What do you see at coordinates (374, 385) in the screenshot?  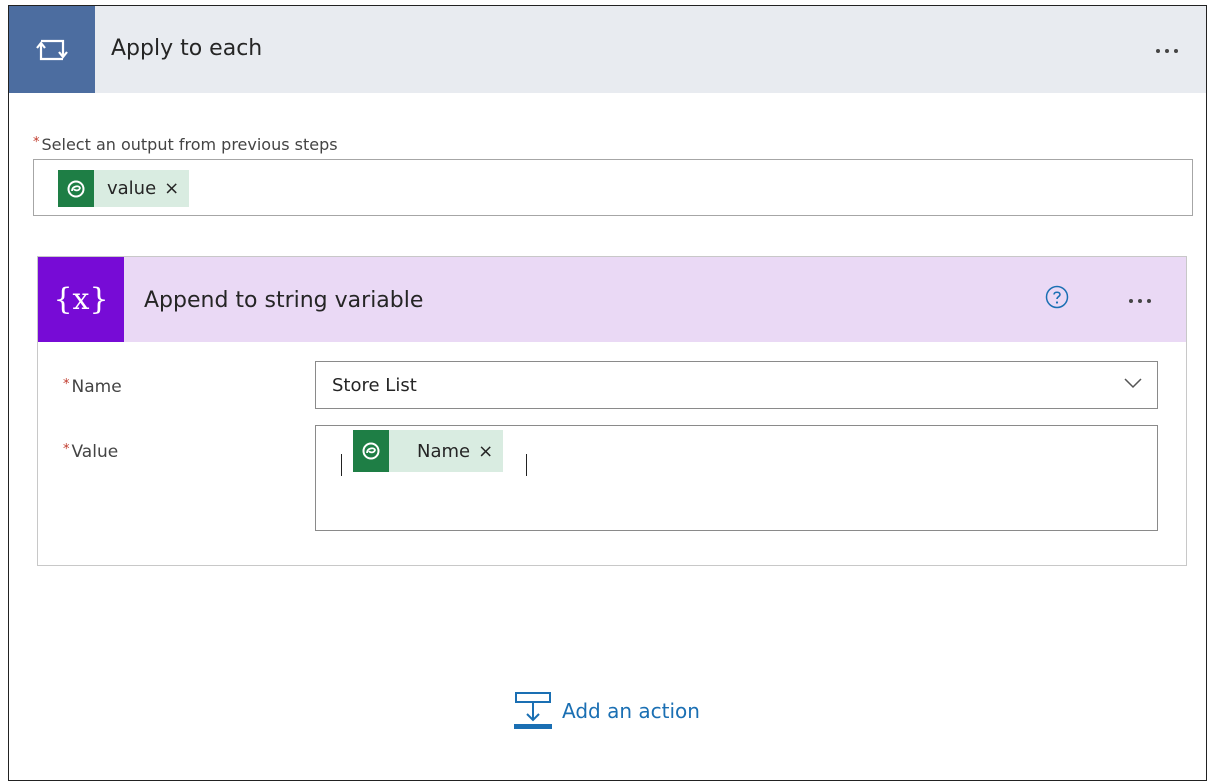 I see `name-dropdown-value: Store List` at bounding box center [374, 385].